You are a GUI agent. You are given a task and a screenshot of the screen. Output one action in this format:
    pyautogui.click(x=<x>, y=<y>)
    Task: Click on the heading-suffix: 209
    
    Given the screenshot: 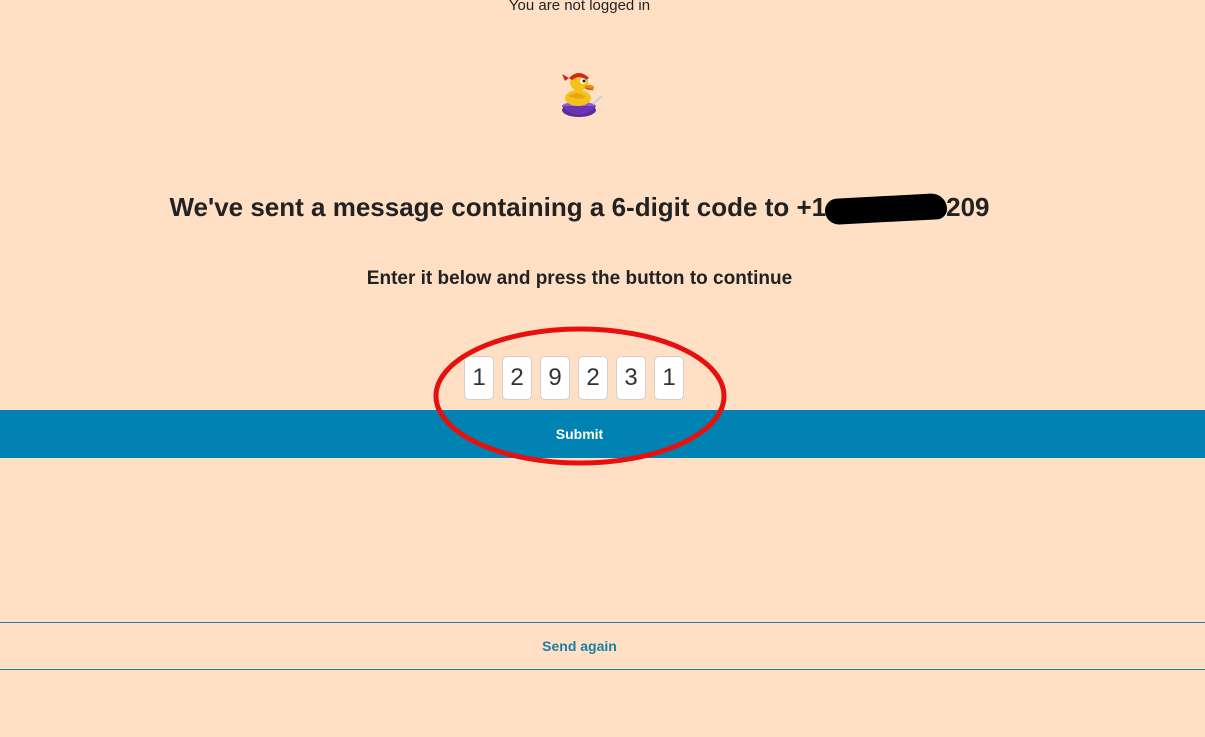 What is the action you would take?
    pyautogui.click(x=968, y=207)
    